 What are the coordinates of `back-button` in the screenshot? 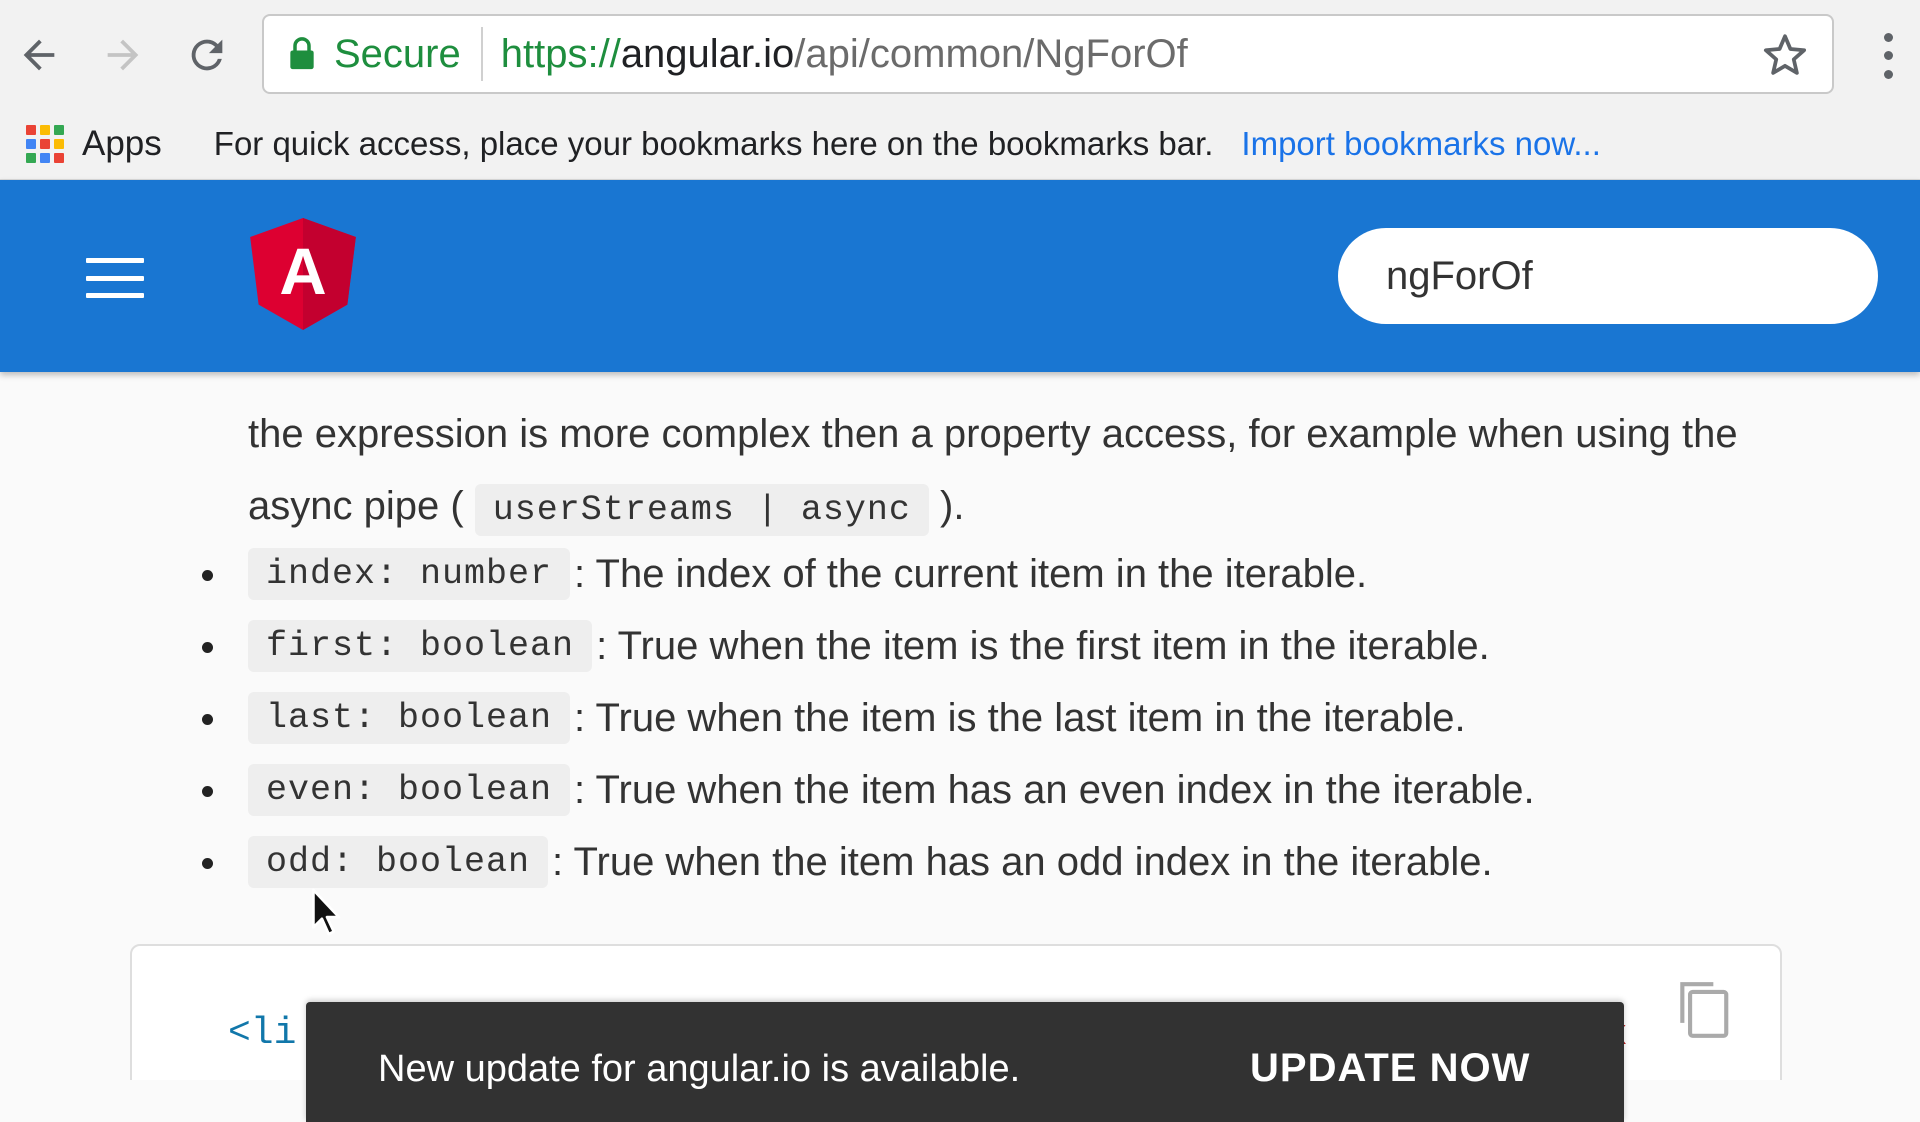 It's located at (39, 55).